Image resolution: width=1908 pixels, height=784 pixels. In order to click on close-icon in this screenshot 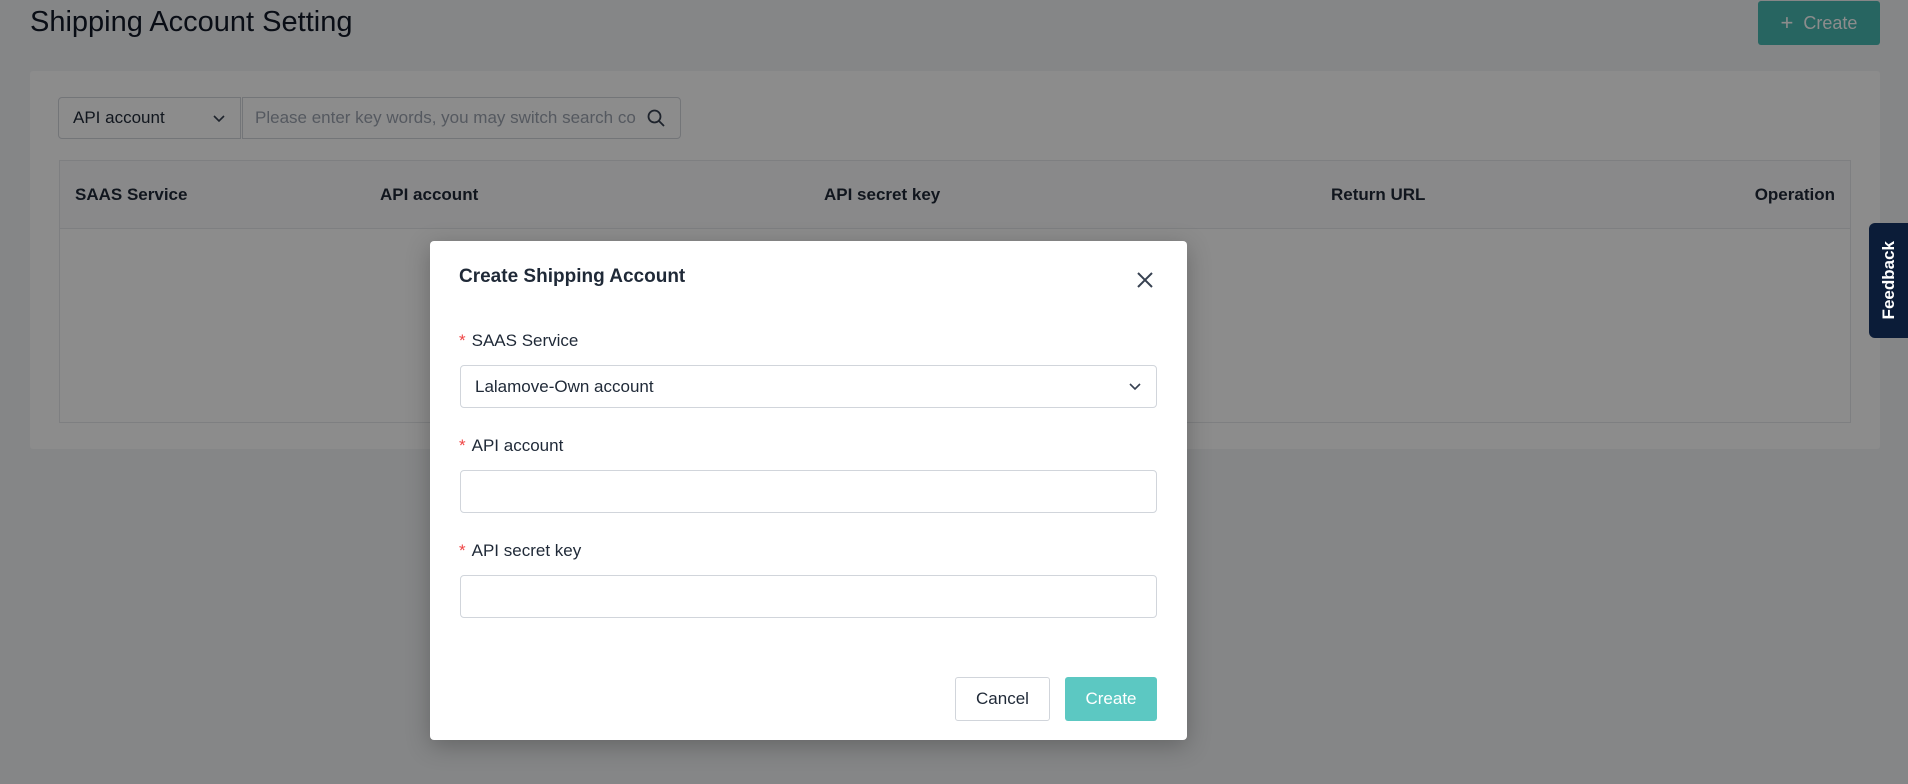, I will do `click(1145, 280)`.